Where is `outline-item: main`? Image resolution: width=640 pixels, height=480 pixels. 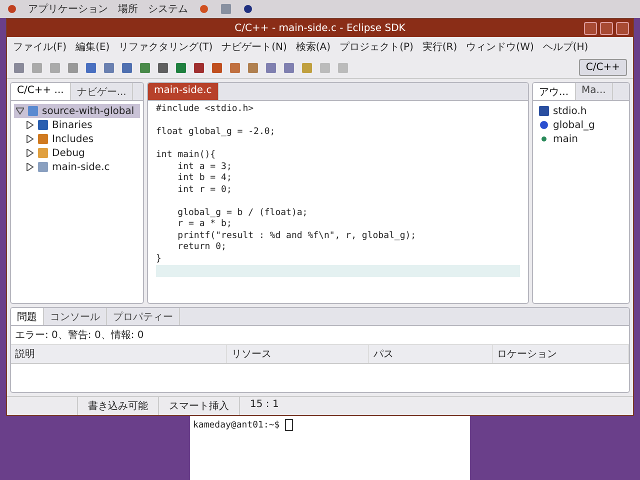
outline-item: main is located at coordinates (565, 139).